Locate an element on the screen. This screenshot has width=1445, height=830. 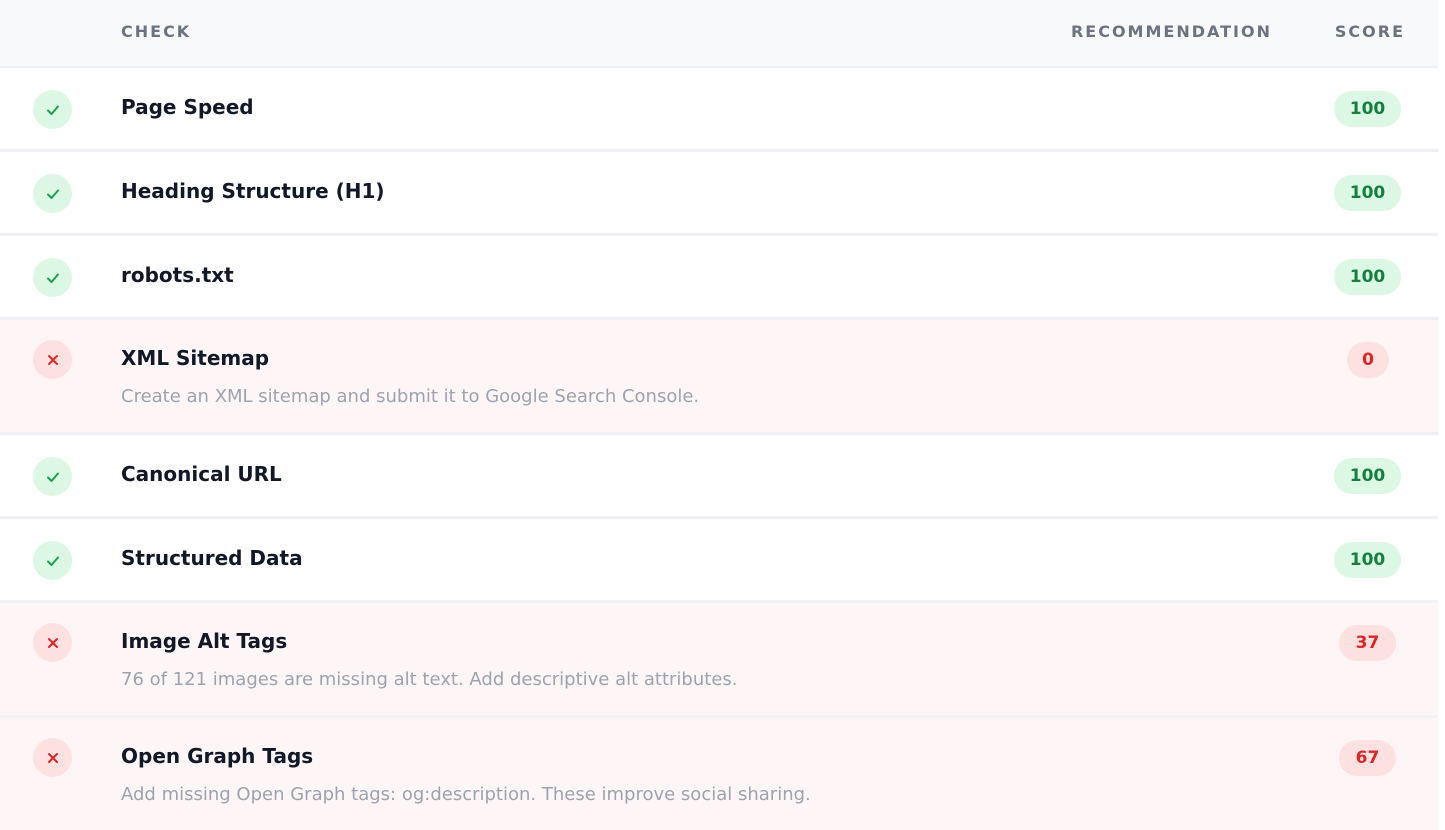
check-title: XML Sitemap is located at coordinates (195, 358).